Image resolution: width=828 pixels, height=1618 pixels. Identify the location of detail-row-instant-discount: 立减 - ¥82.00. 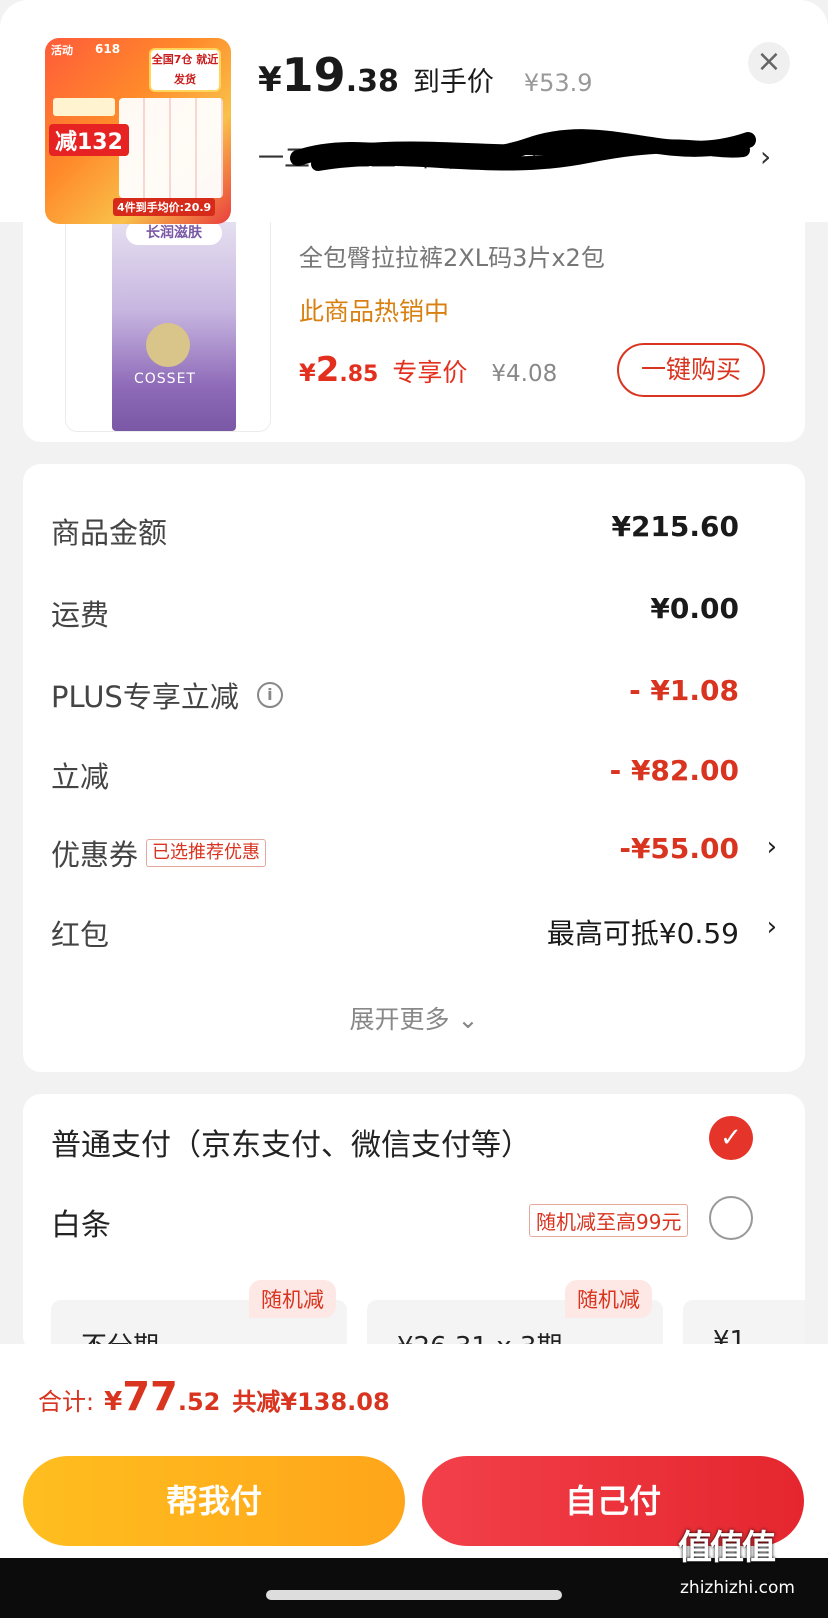
(414, 774).